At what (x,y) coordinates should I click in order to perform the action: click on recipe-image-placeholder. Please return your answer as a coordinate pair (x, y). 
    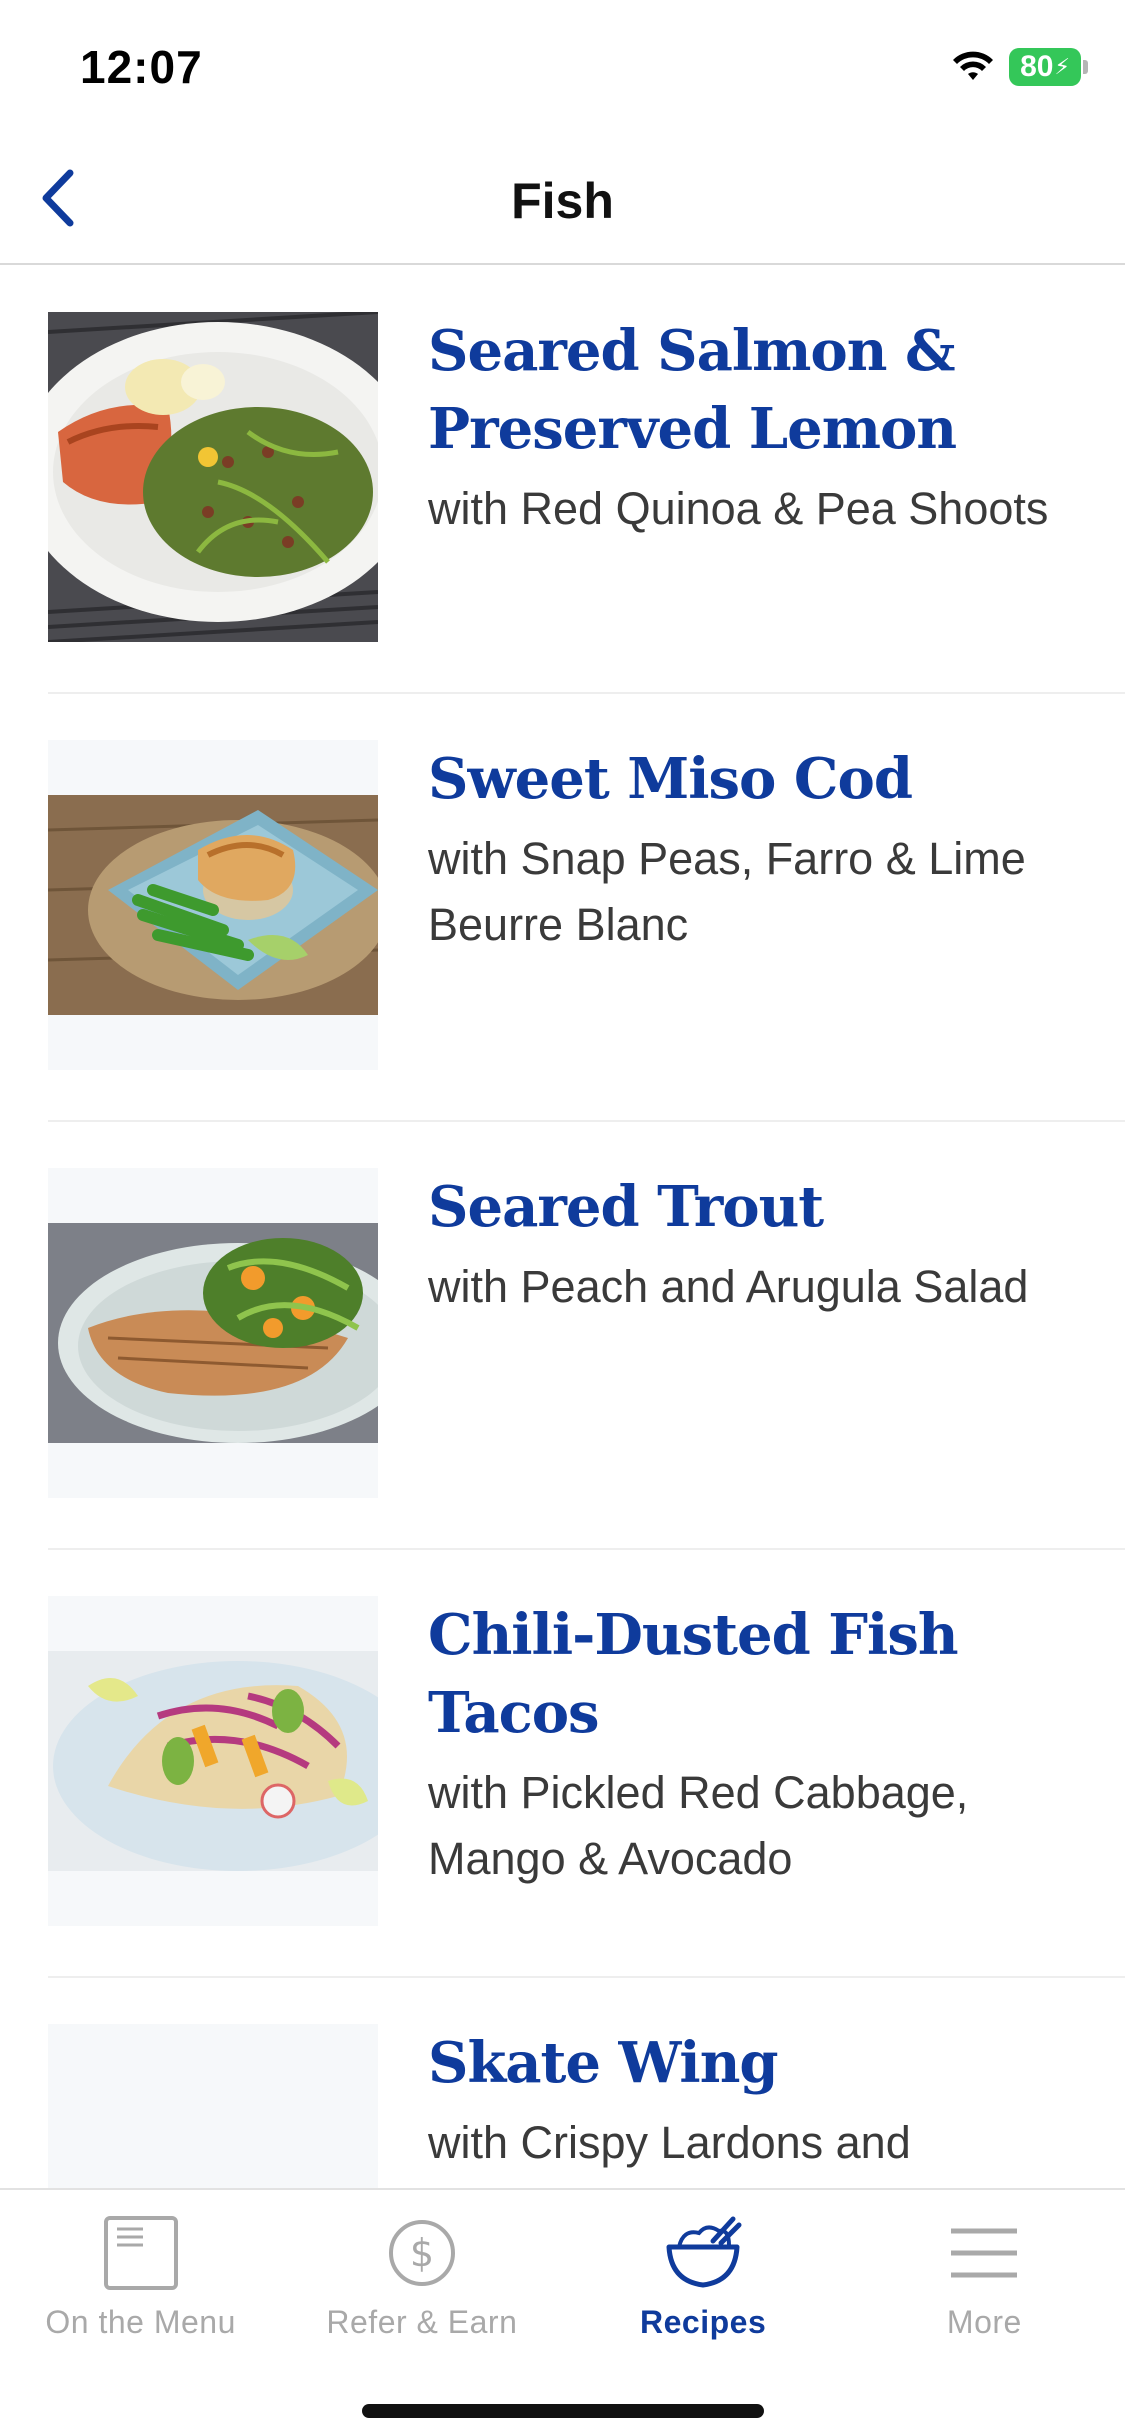
    Looking at the image, I should click on (213, 2106).